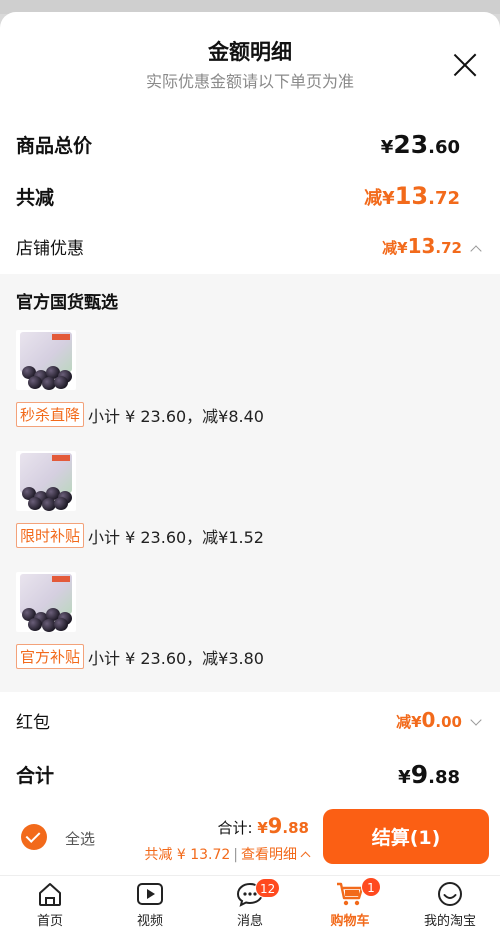 Image resolution: width=500 pixels, height=932 pixels. I want to click on bar-discount: 共减 ¥ 13.72 | 查看明细, so click(227, 854).